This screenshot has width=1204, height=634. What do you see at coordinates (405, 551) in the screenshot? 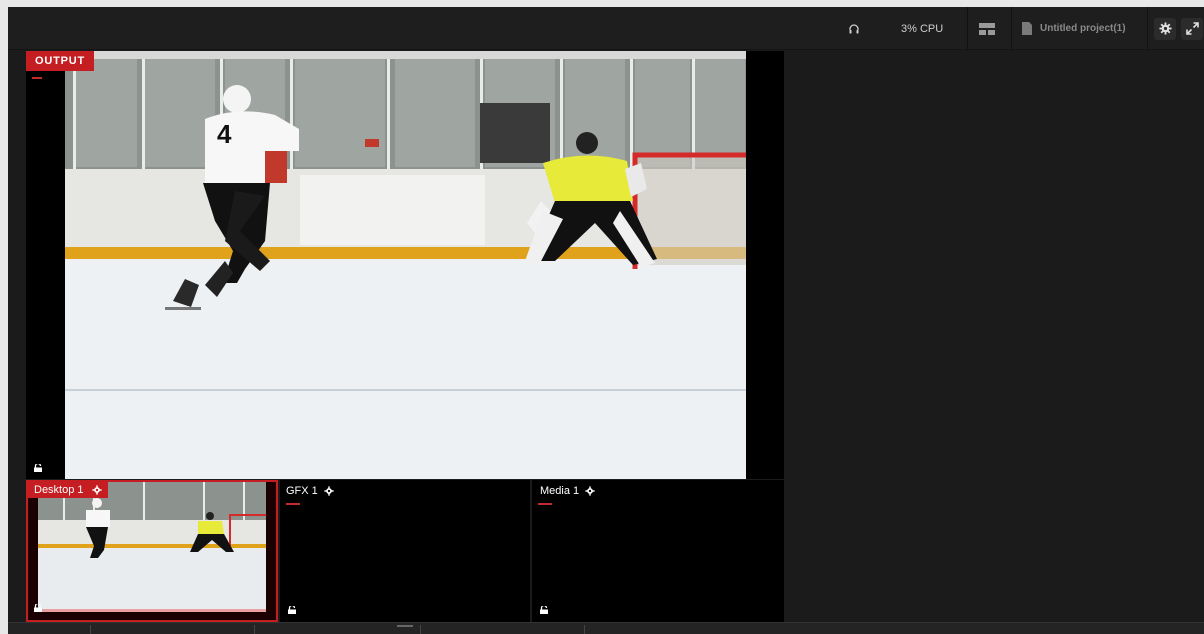
I see `source-gfx-1: GFX 1` at bounding box center [405, 551].